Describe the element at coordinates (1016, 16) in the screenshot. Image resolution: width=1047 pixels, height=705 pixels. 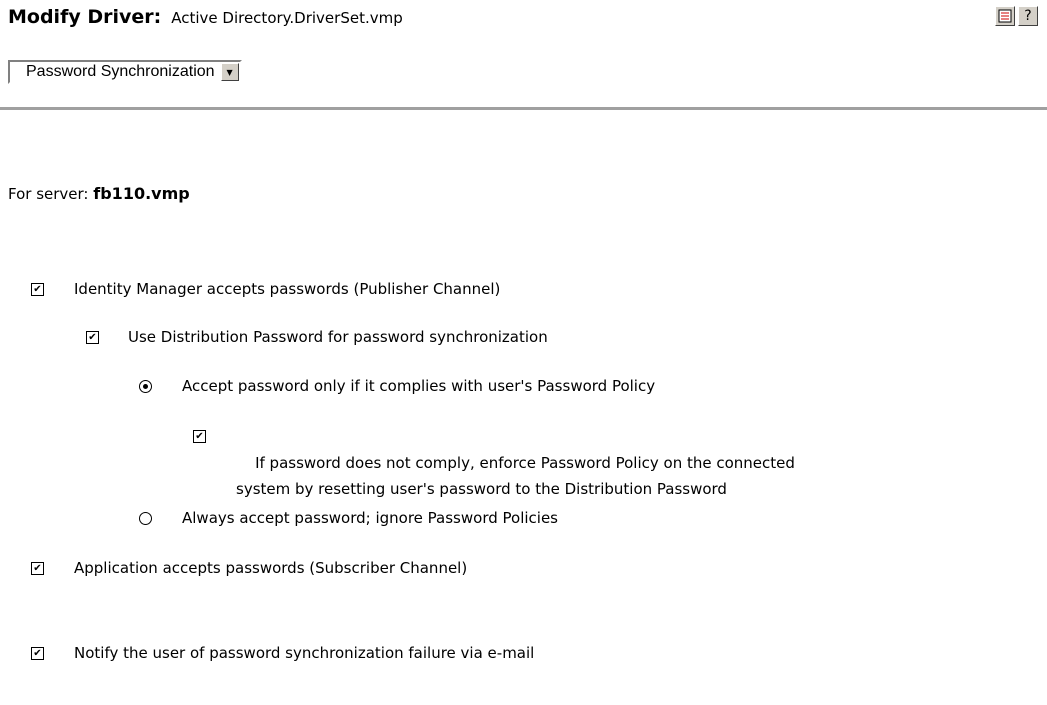
I see `toolbar-icons: ?` at that location.